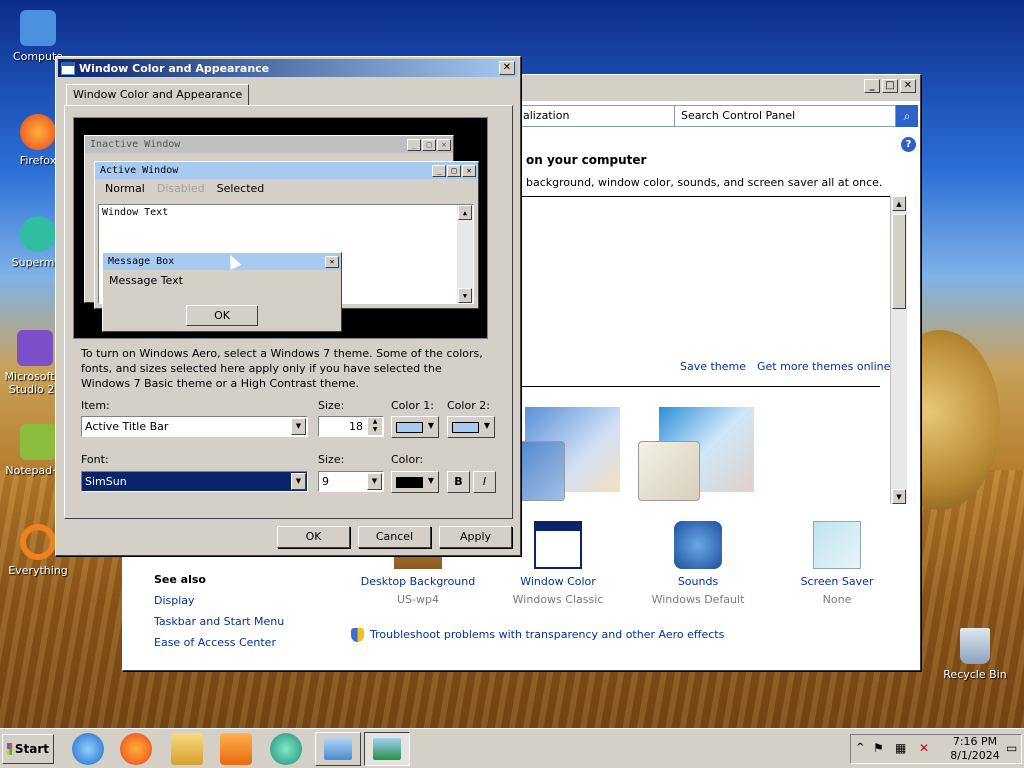 The image size is (1024, 768). Describe the element at coordinates (713, 366) in the screenshot. I see `save-theme-link: Save theme` at that location.